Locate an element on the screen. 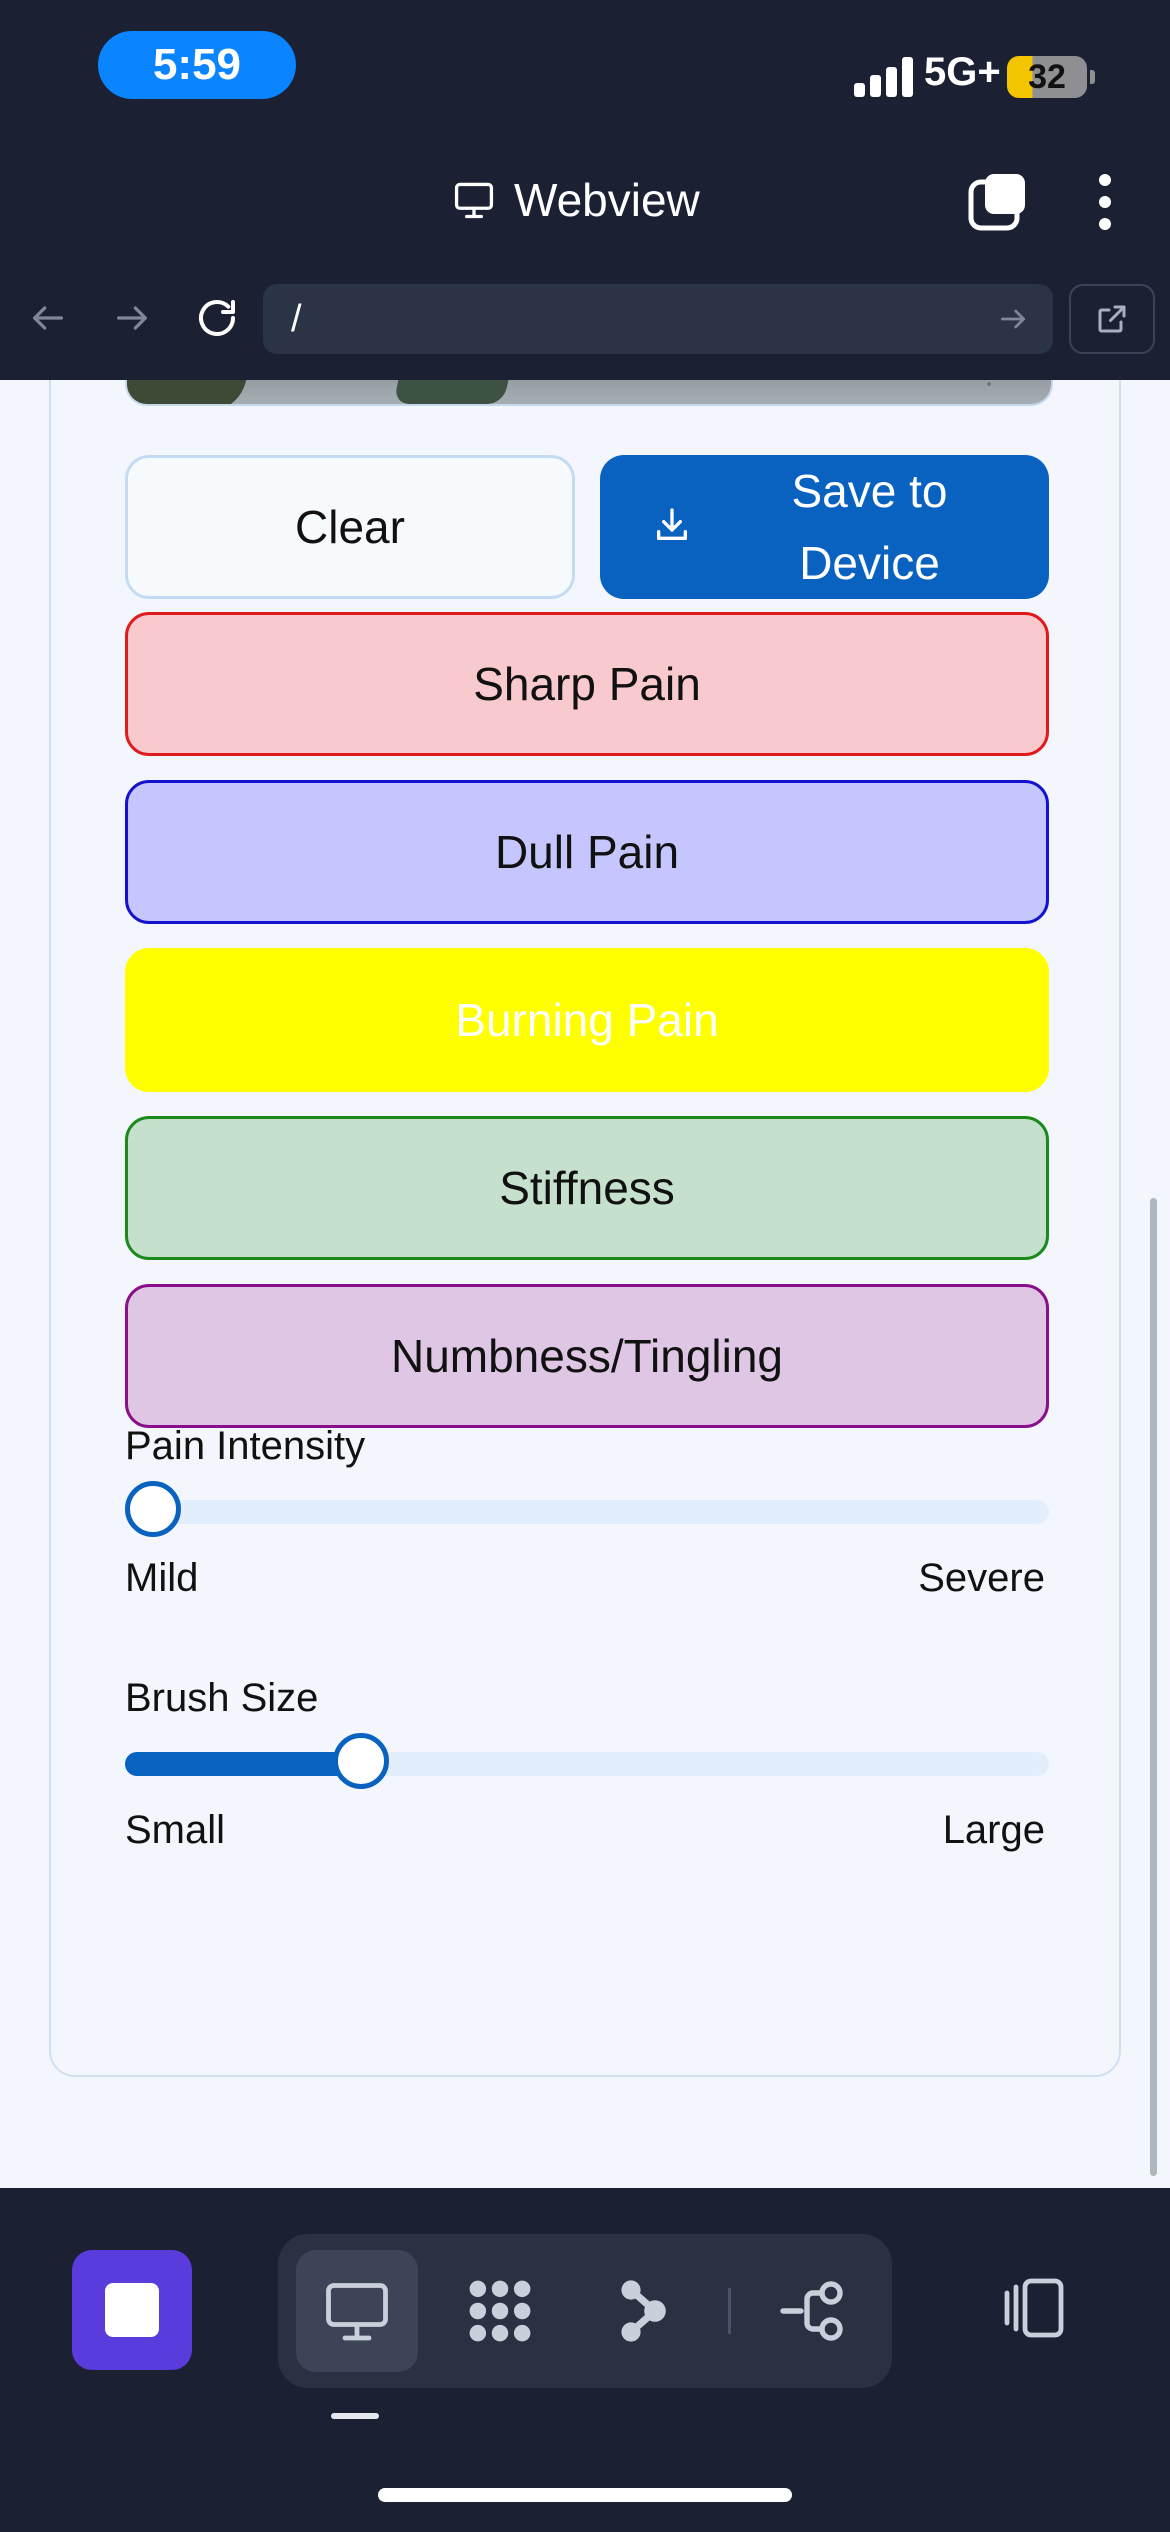 The width and height of the screenshot is (1170, 2532). arrow-right-icon is located at coordinates (132, 318).